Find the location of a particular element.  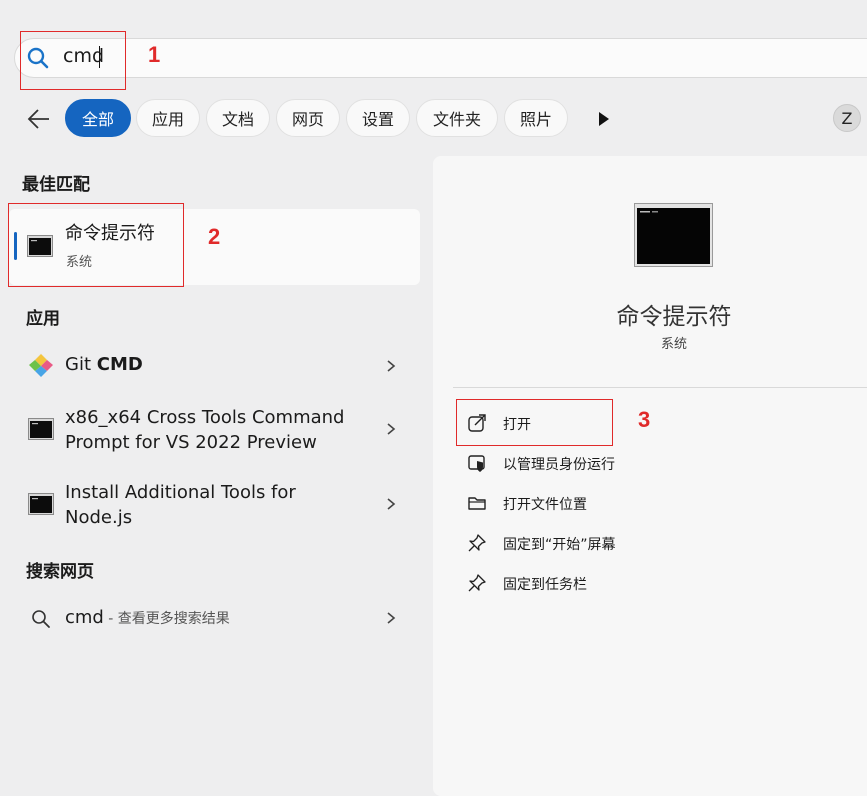

action-open-file-location-label: 打开文件位置 is located at coordinates (545, 505).